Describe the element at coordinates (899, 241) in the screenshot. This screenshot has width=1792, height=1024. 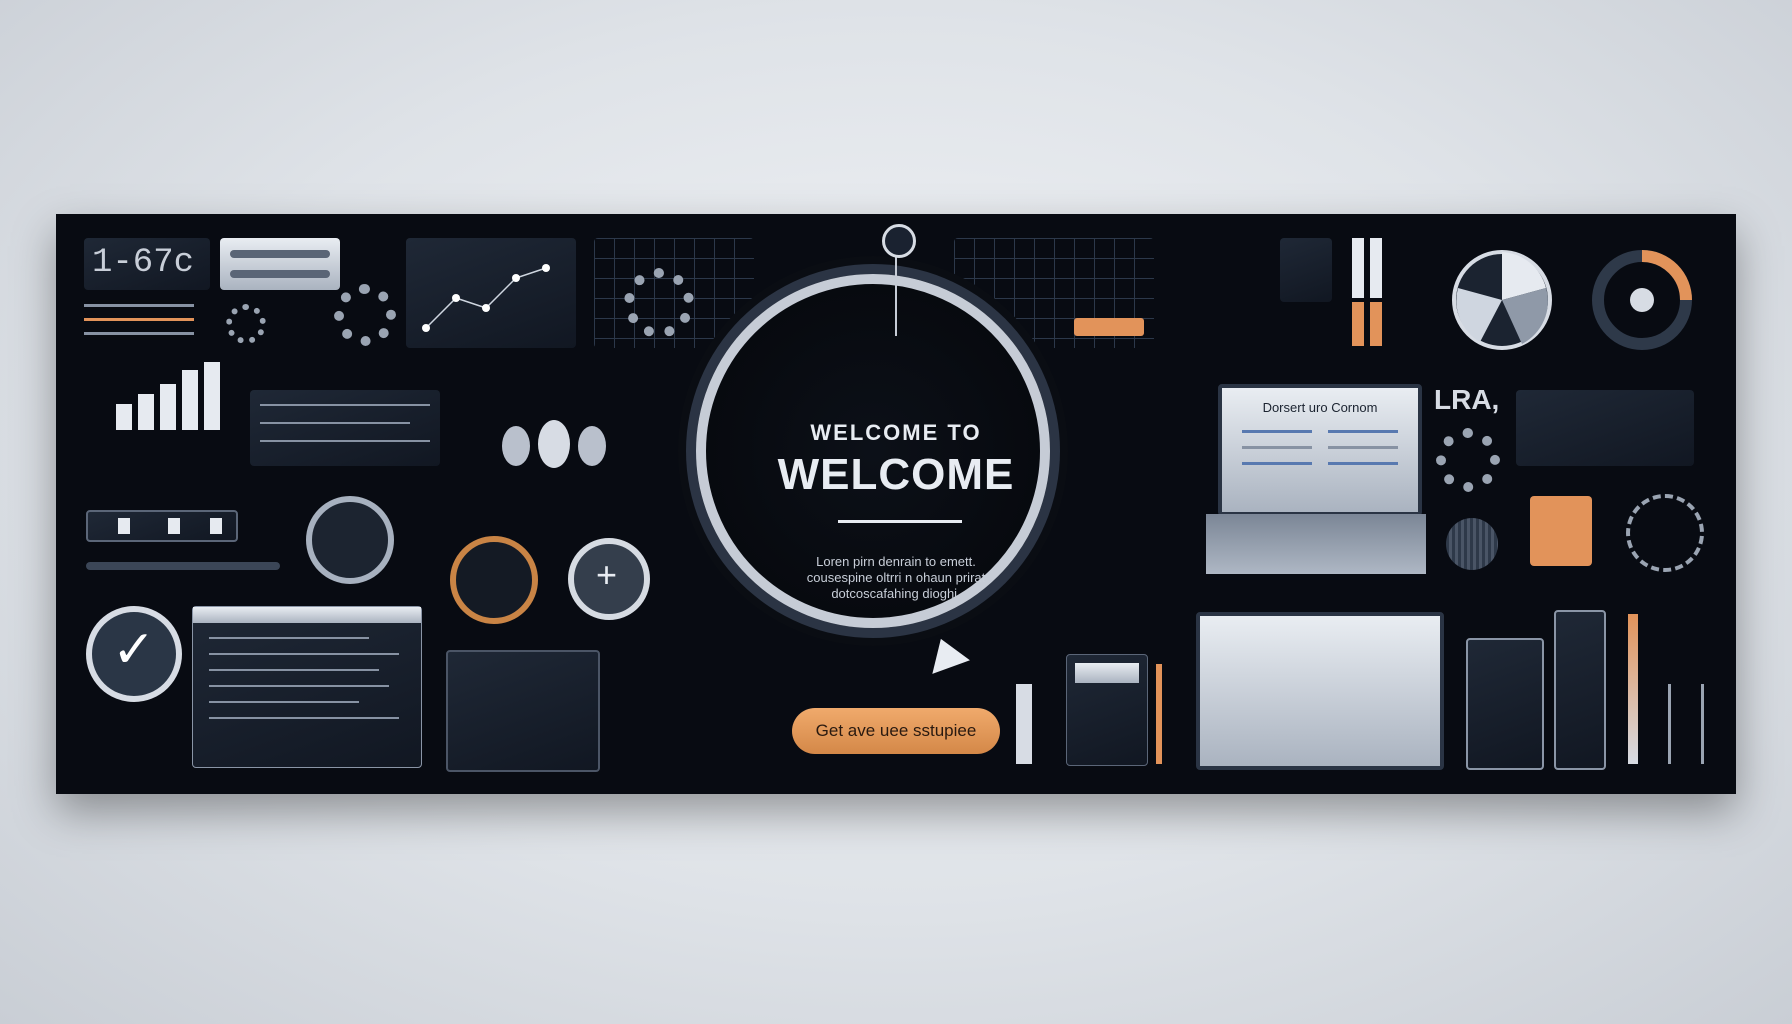
I see `top-node-icon` at that location.